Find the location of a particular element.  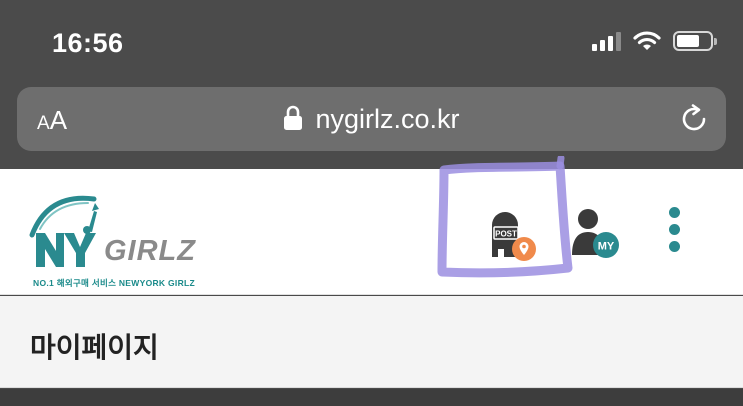

more-menu-button is located at coordinates (674, 232).